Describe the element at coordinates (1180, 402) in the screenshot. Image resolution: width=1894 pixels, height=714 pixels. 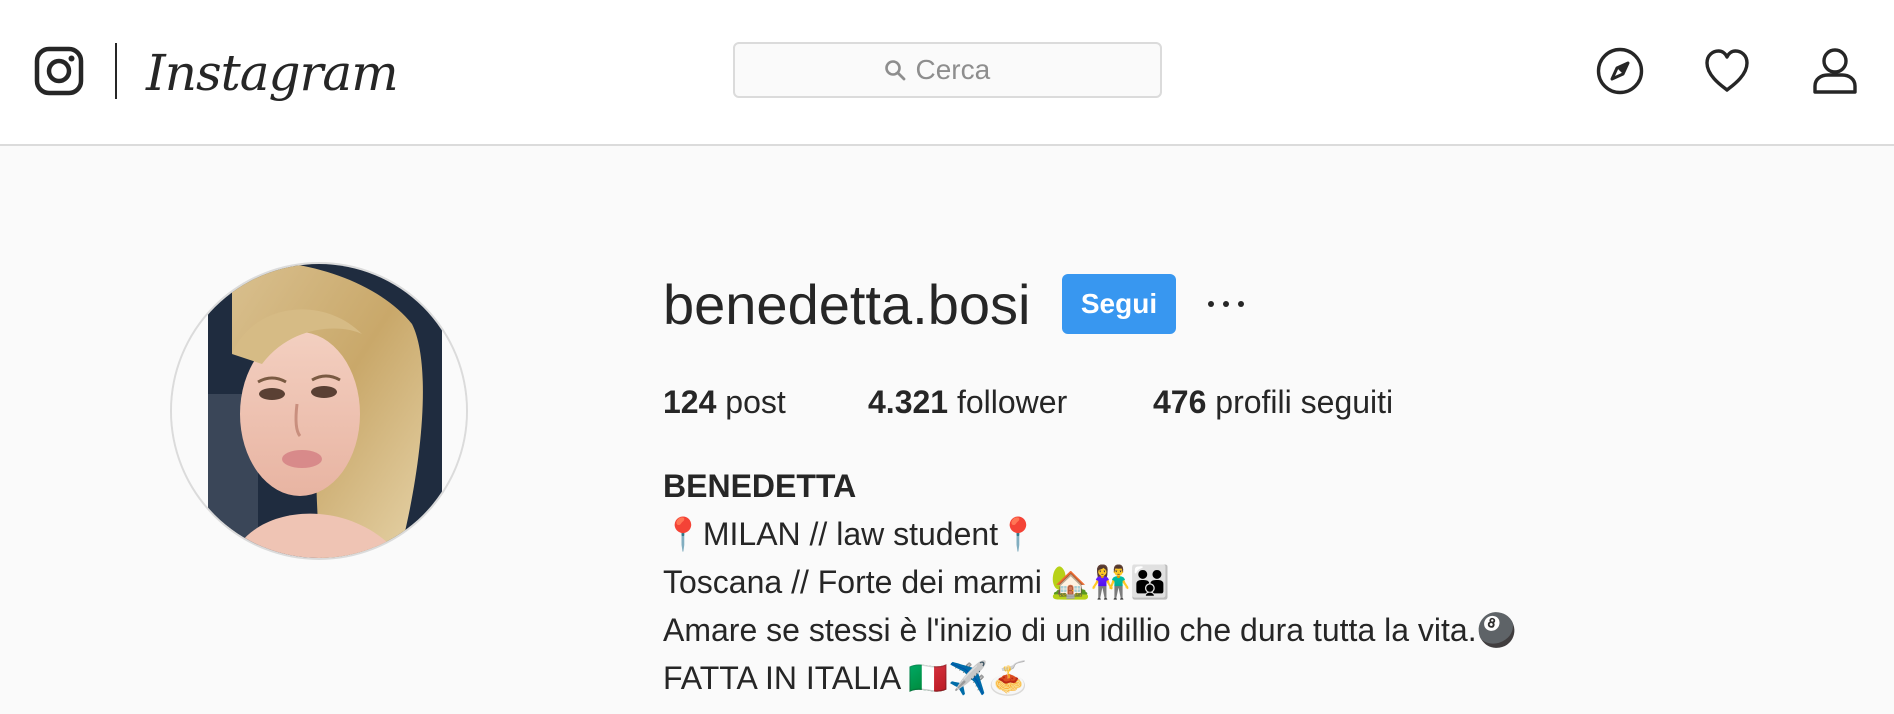
I see `following-count: 476` at that location.